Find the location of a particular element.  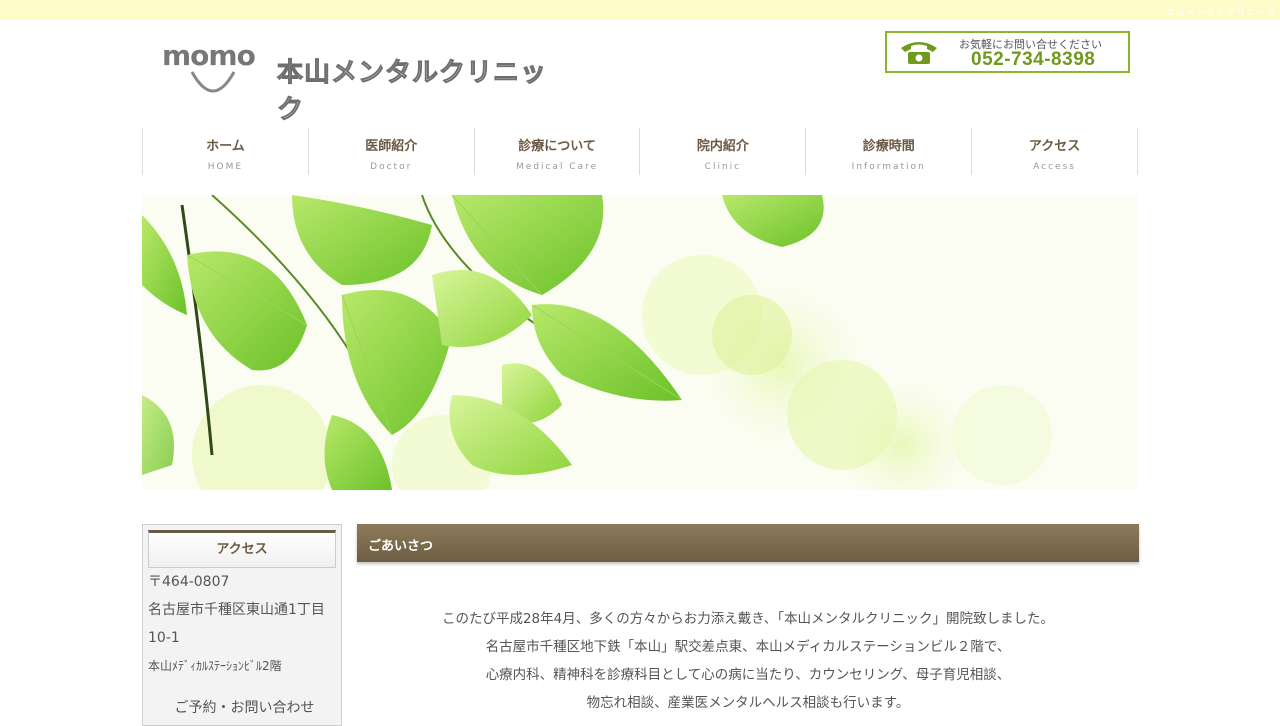

reservation-link: ご予約・お問い合わせ is located at coordinates (244, 708).